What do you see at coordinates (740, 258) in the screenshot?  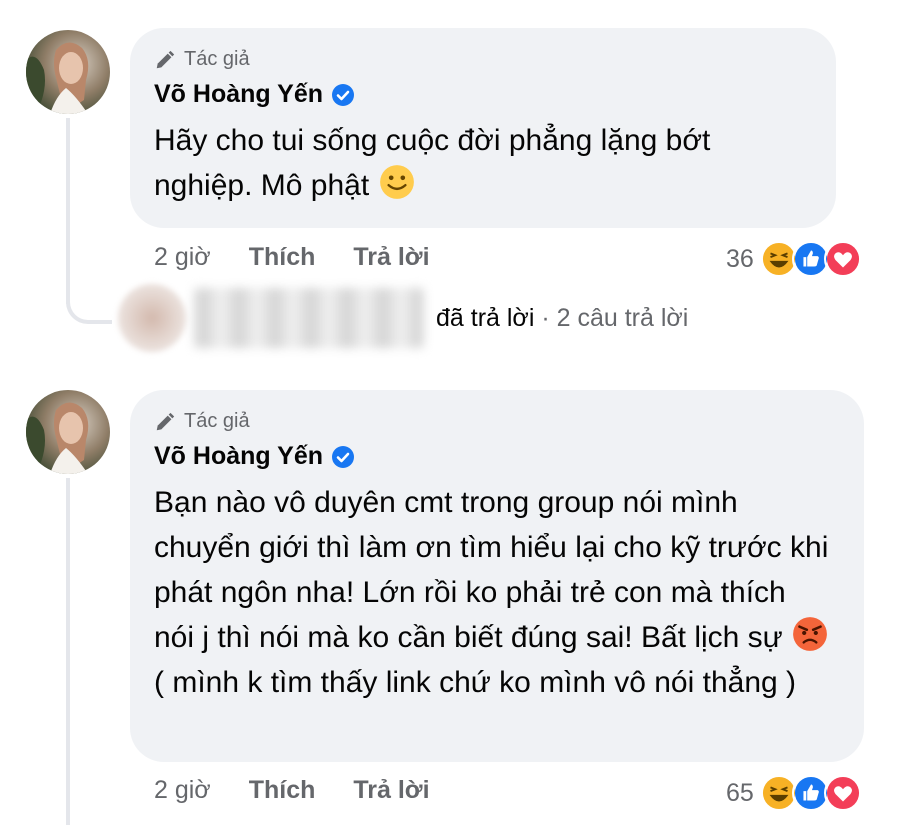 I see `reaction-count: 36` at bounding box center [740, 258].